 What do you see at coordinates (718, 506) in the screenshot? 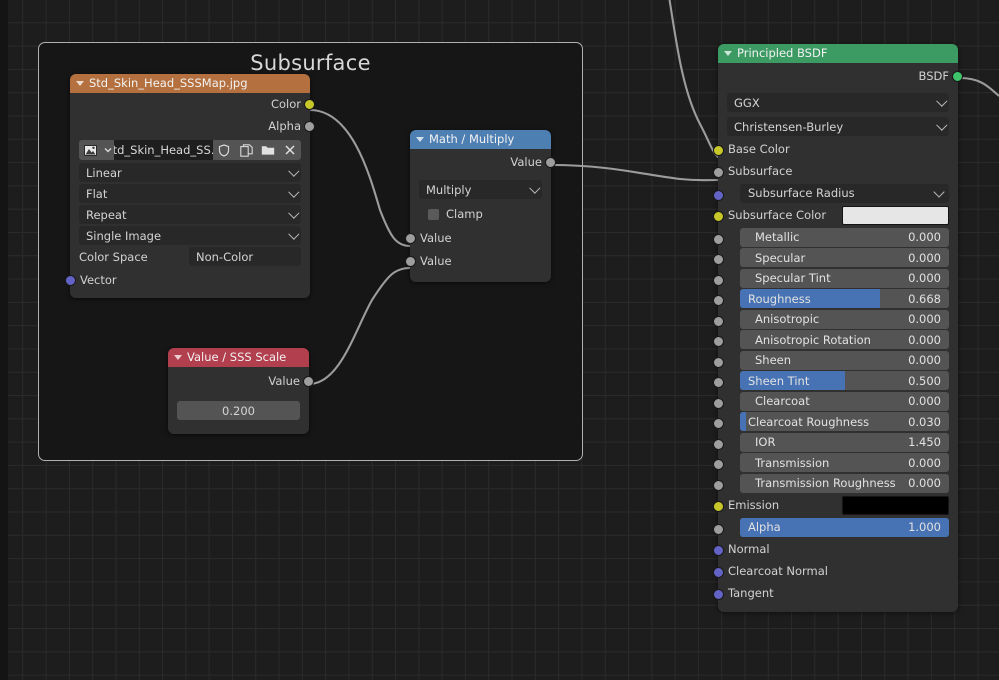
I see `socket-in-emission` at bounding box center [718, 506].